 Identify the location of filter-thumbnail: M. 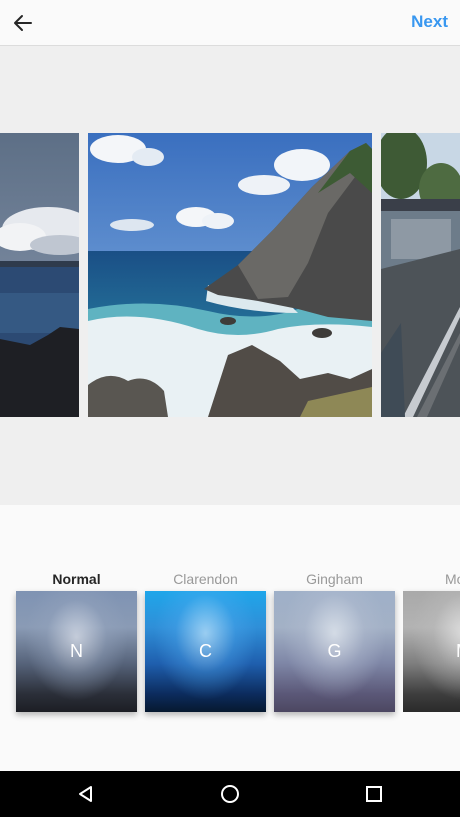
(431, 651).